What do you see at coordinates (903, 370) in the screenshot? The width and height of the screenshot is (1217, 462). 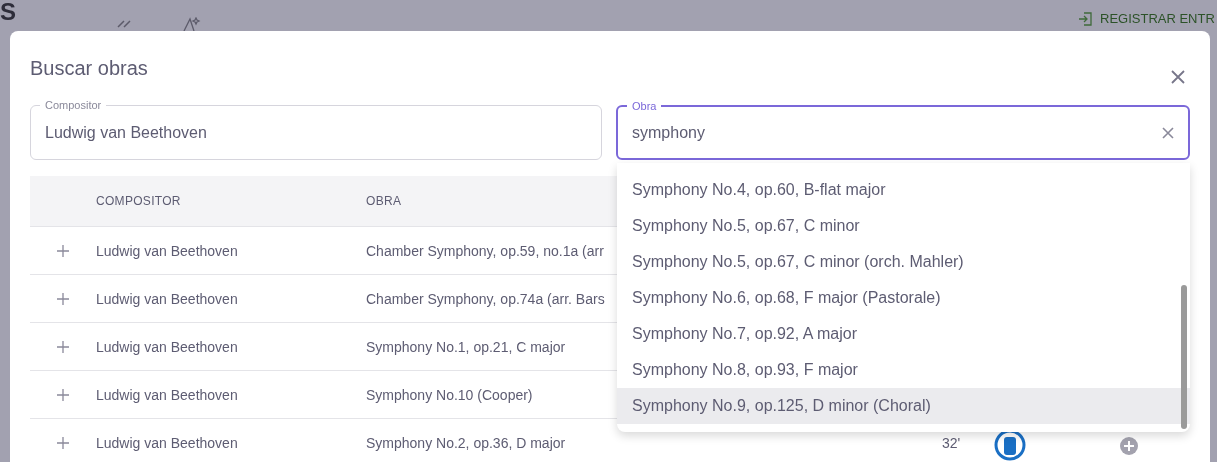 I see `dropdown-option: Symphony No.8, op.93, F major` at bounding box center [903, 370].